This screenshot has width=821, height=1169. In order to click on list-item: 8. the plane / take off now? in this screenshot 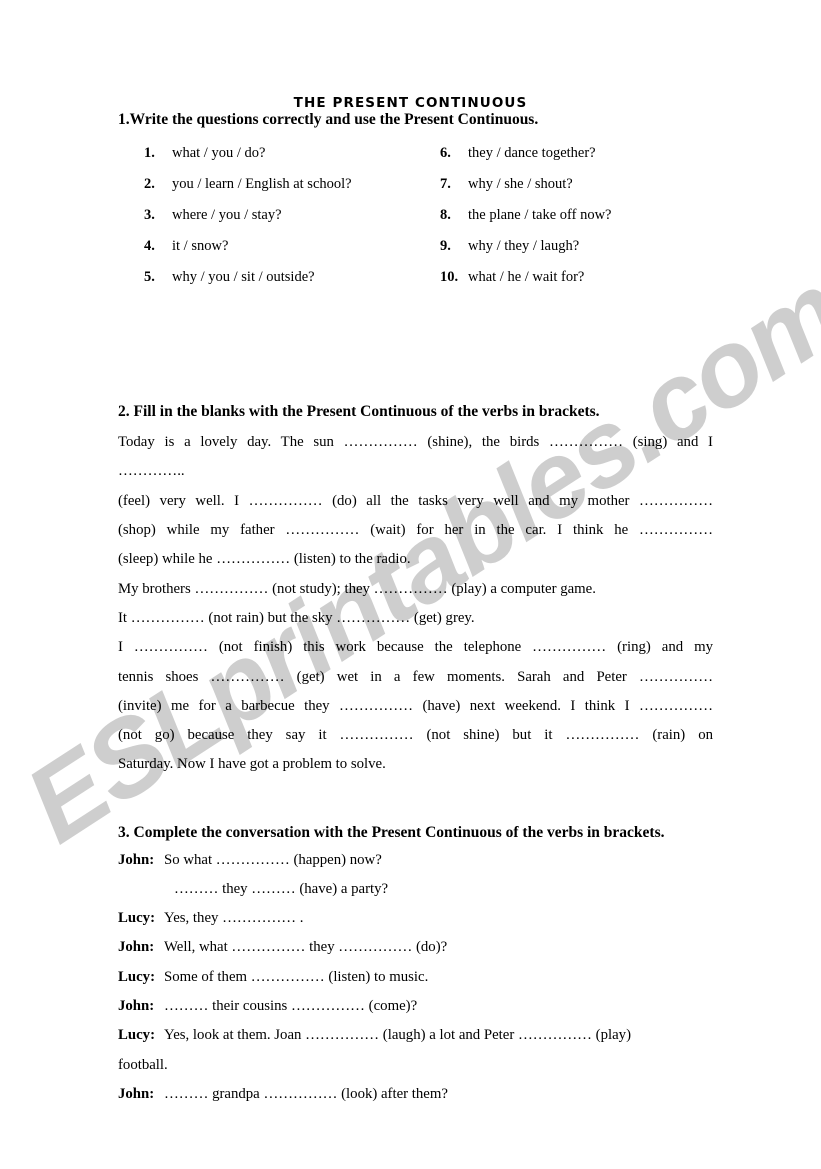, I will do `click(584, 215)`.